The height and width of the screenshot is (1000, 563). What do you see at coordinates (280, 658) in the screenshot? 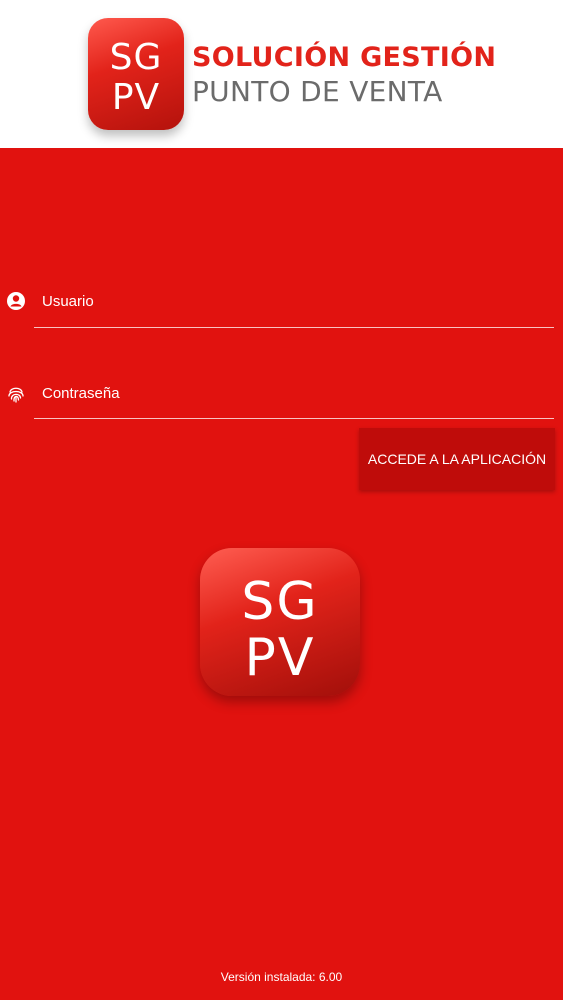
I see `center-logo-line2: PV` at bounding box center [280, 658].